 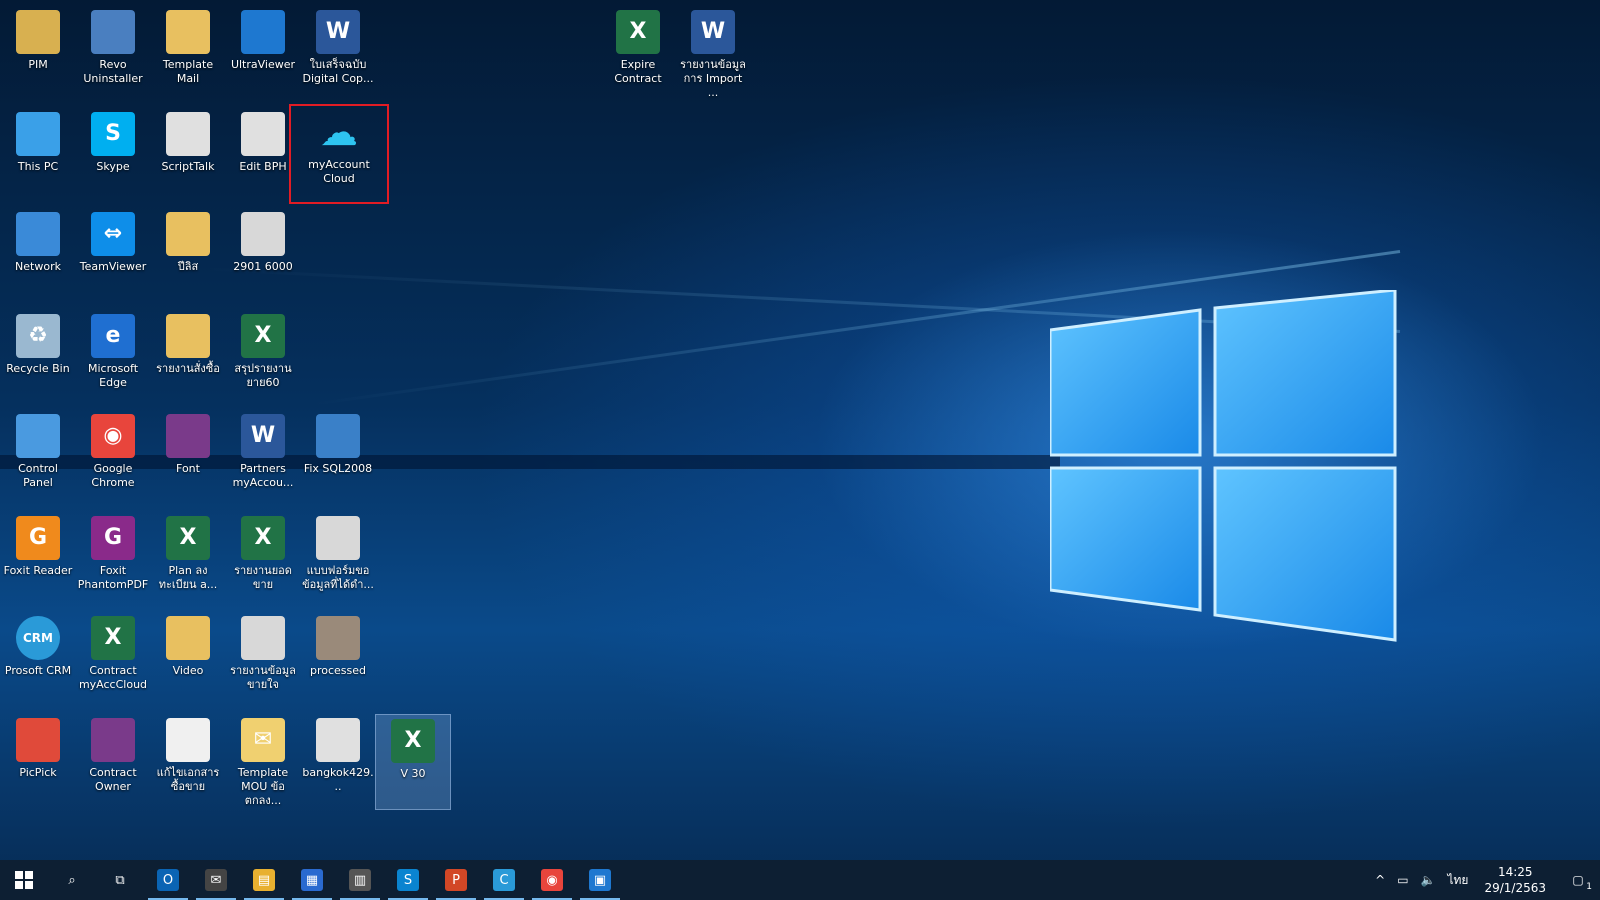 I want to click on desktop-icon-pim: PIM, so click(x=38, y=54).